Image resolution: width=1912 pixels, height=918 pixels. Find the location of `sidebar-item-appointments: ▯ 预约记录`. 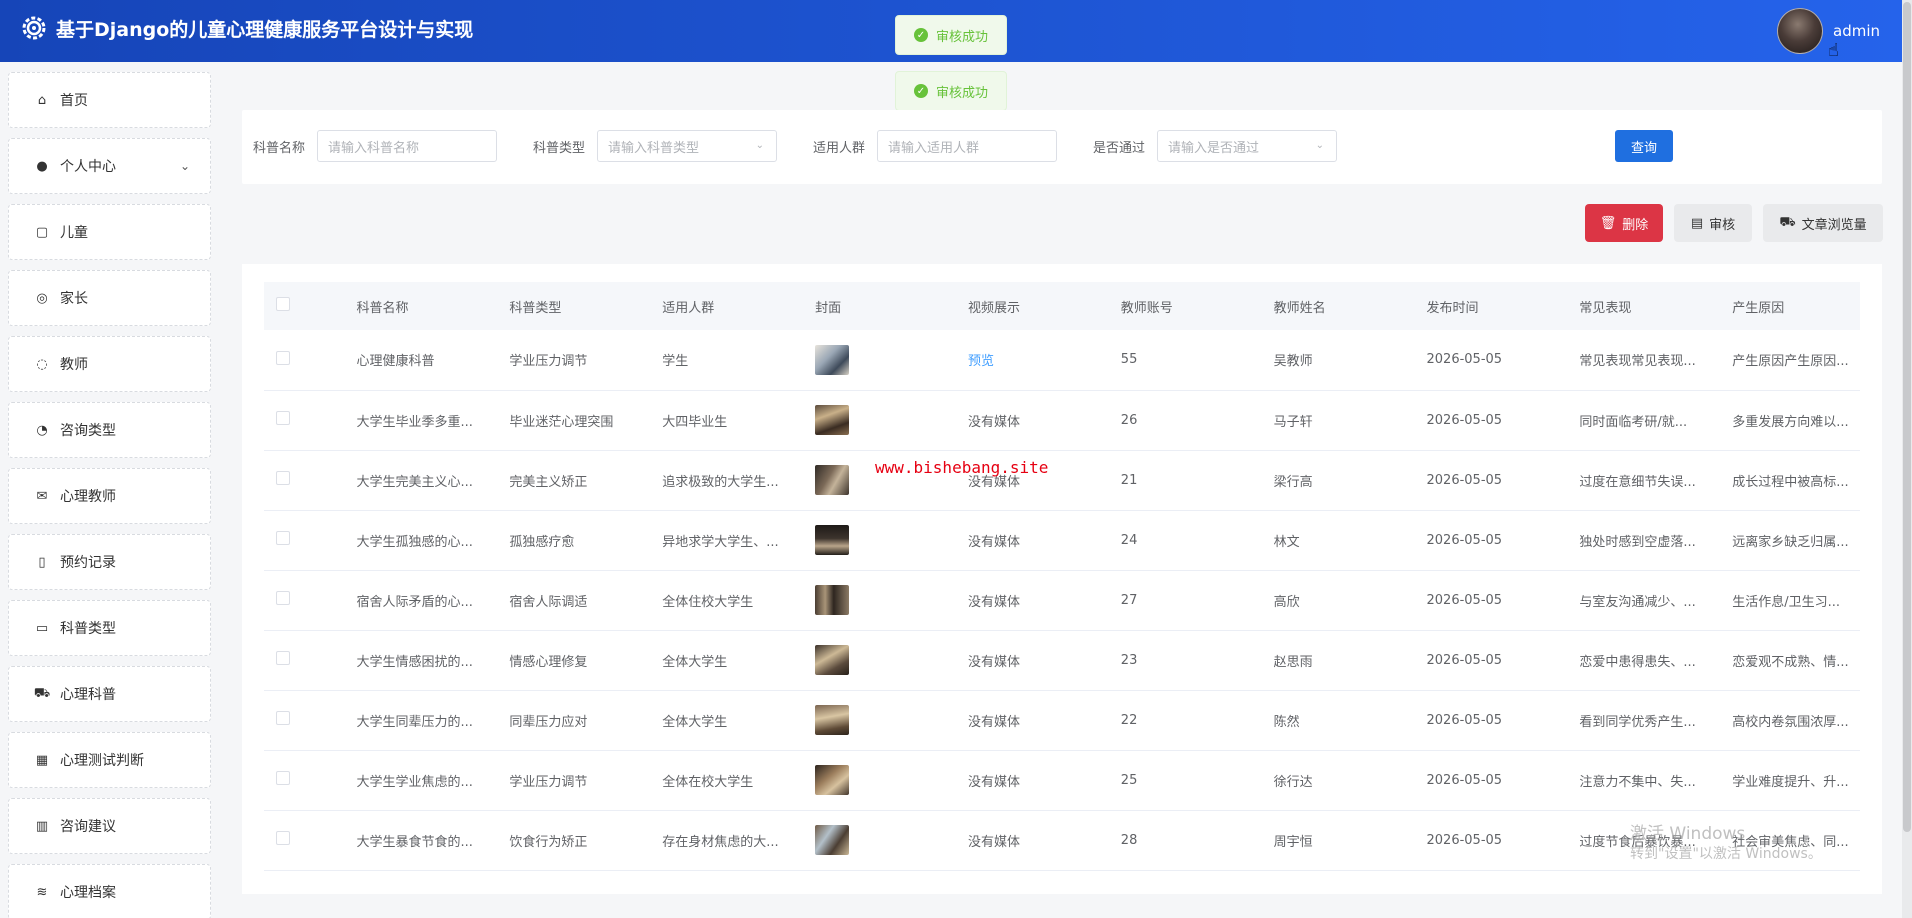

sidebar-item-appointments: ▯ 预约记录 is located at coordinates (109, 562).